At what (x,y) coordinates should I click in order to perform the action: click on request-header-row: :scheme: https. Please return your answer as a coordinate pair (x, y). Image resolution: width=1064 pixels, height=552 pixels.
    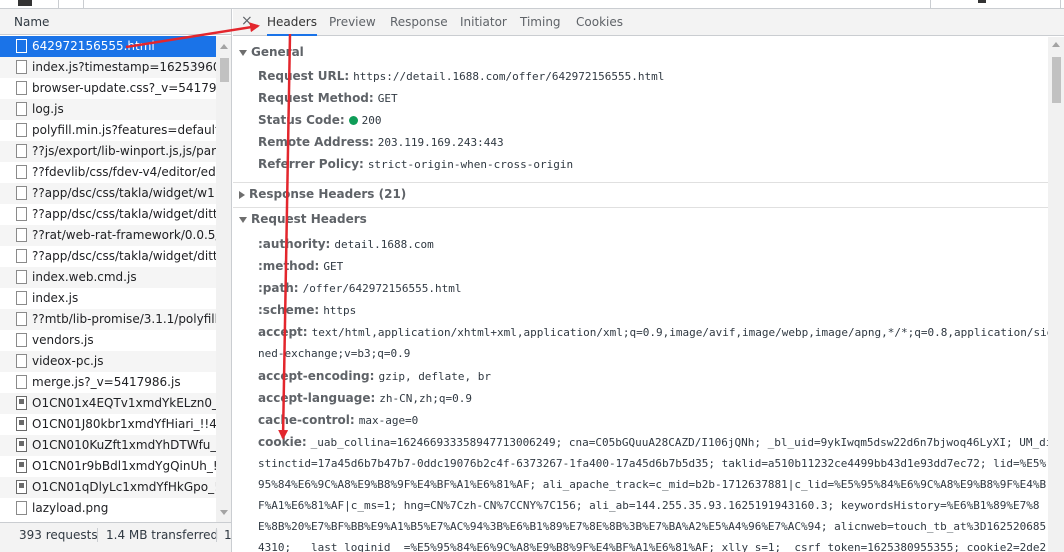
    Looking at the image, I should click on (307, 310).